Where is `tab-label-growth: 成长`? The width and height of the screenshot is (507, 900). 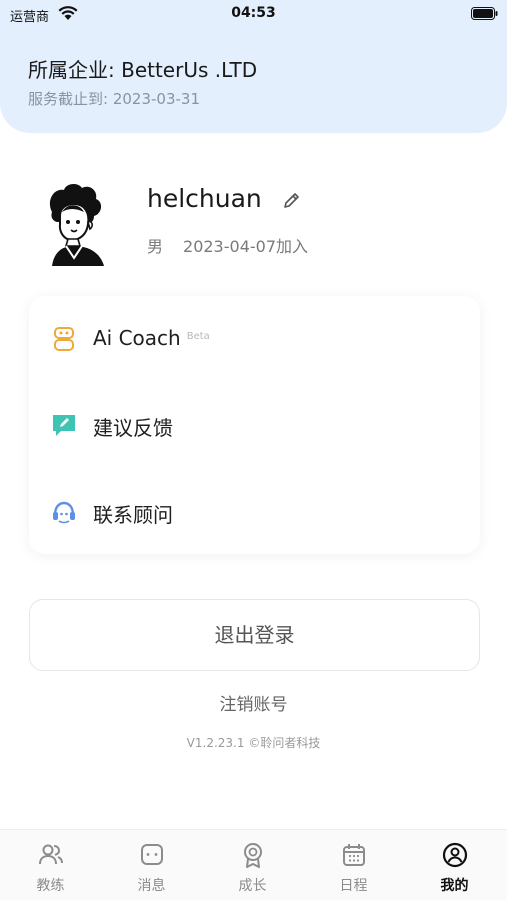 tab-label-growth: 成长 is located at coordinates (252, 886).